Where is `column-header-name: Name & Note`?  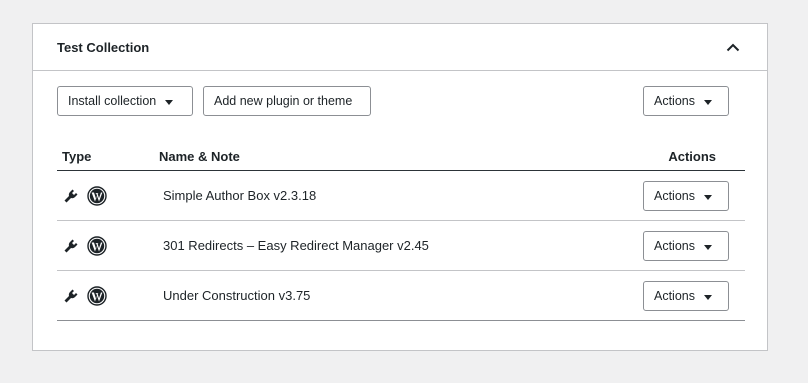
column-header-name: Name & Note is located at coordinates (199, 156).